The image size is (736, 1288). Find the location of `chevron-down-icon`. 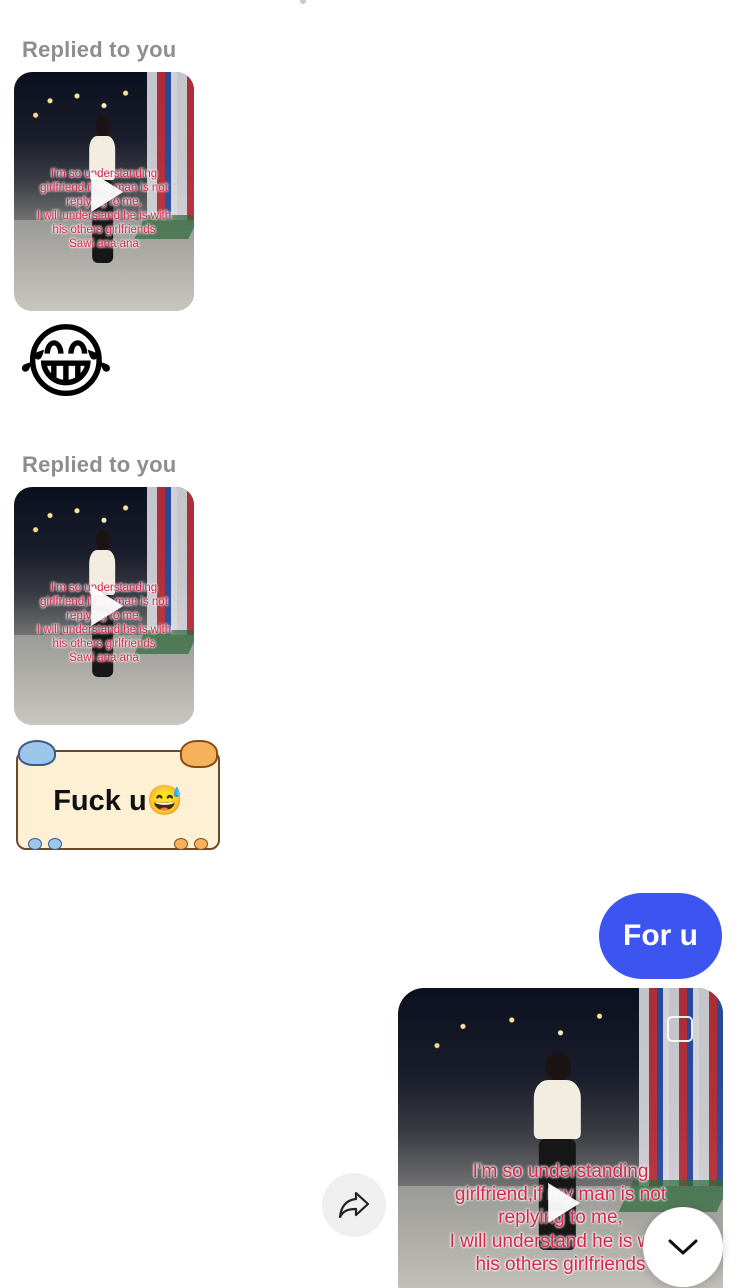

chevron-down-icon is located at coordinates (683, 1247).